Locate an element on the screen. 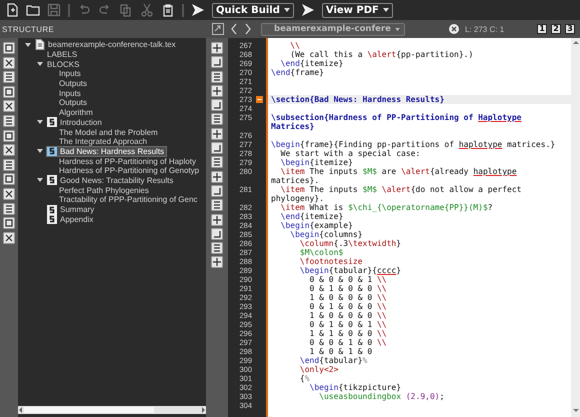 This screenshot has width=580, height=417. code-line: \begin{frame}{Finding pp-partitions of haplotype matrices.} is located at coordinates (413, 144).